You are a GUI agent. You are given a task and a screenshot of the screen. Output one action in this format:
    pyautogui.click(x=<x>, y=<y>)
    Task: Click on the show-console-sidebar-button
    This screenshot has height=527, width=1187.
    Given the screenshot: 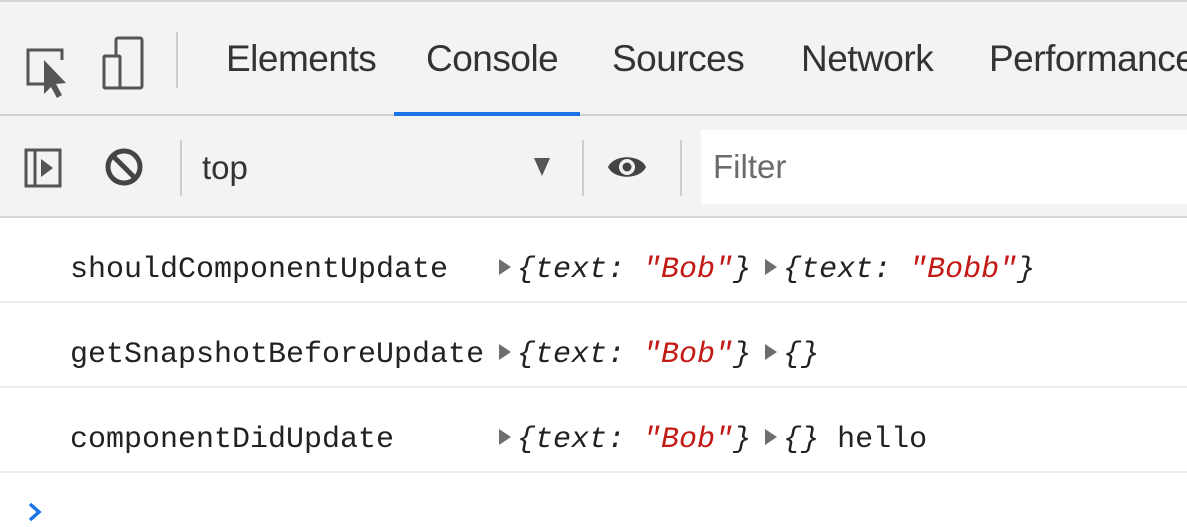 What is the action you would take?
    pyautogui.click(x=44, y=168)
    